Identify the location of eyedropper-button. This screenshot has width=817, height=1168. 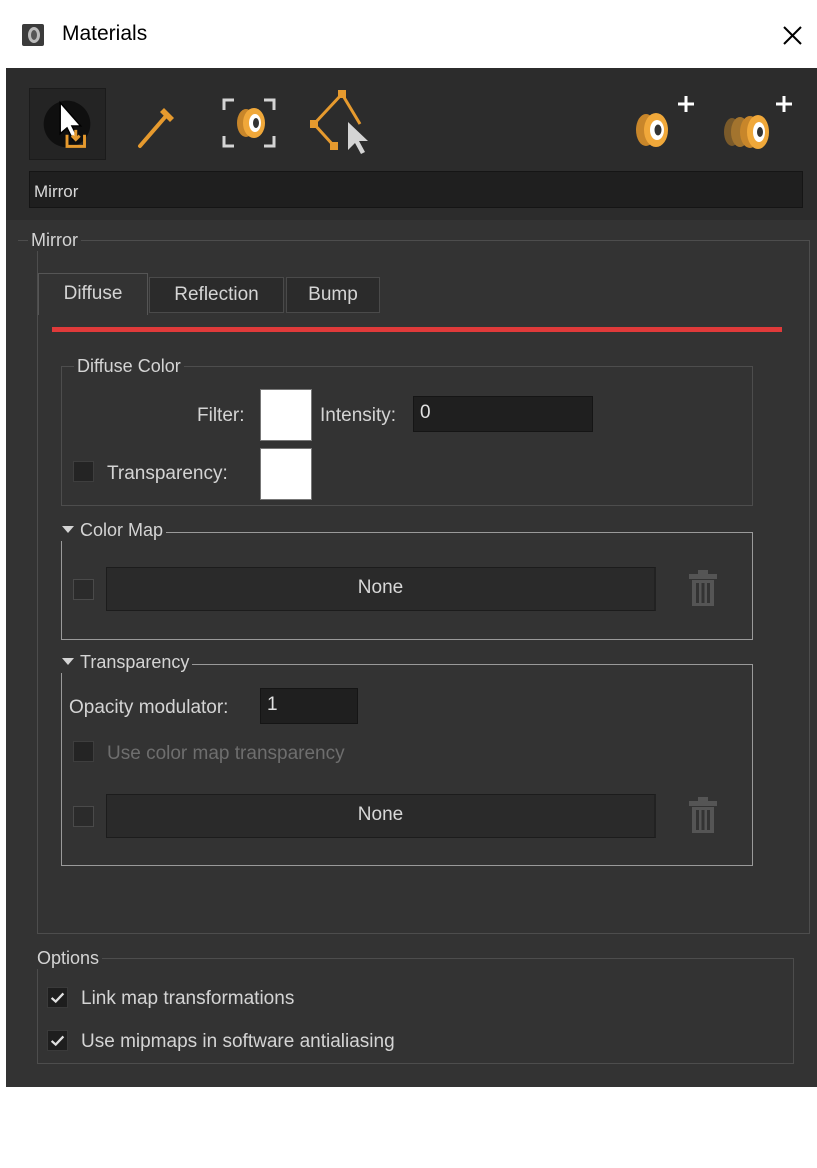
(156, 124).